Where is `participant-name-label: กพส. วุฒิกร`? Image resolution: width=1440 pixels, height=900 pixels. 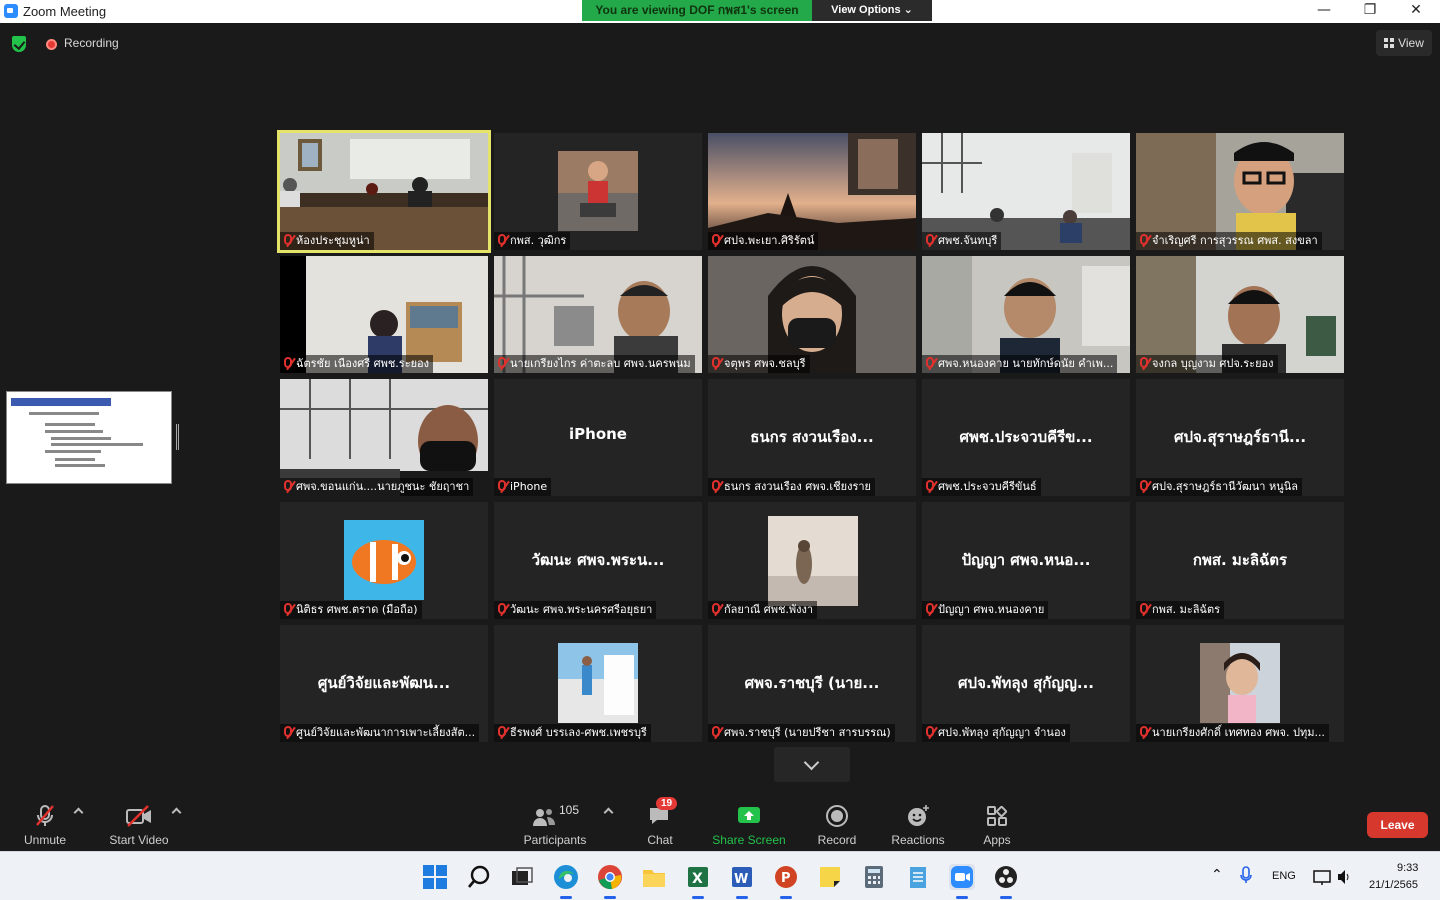 participant-name-label: กพส. วุฒิกร is located at coordinates (532, 241).